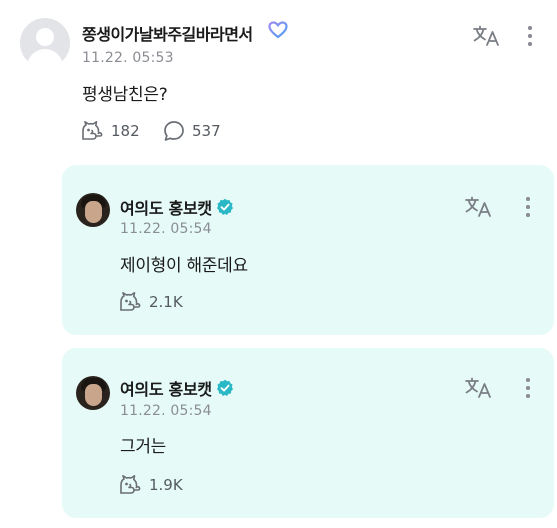 This screenshot has width=557, height=528. Describe the element at coordinates (45, 58) in the screenshot. I see `avatar-shoulders-shape` at that location.